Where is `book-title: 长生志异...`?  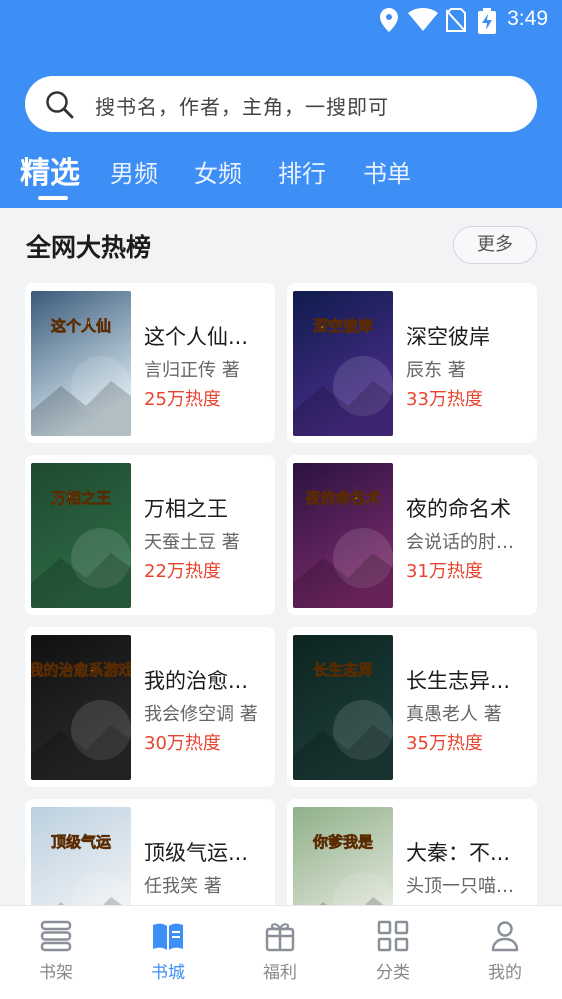 book-title: 长生志异... is located at coordinates (467, 680).